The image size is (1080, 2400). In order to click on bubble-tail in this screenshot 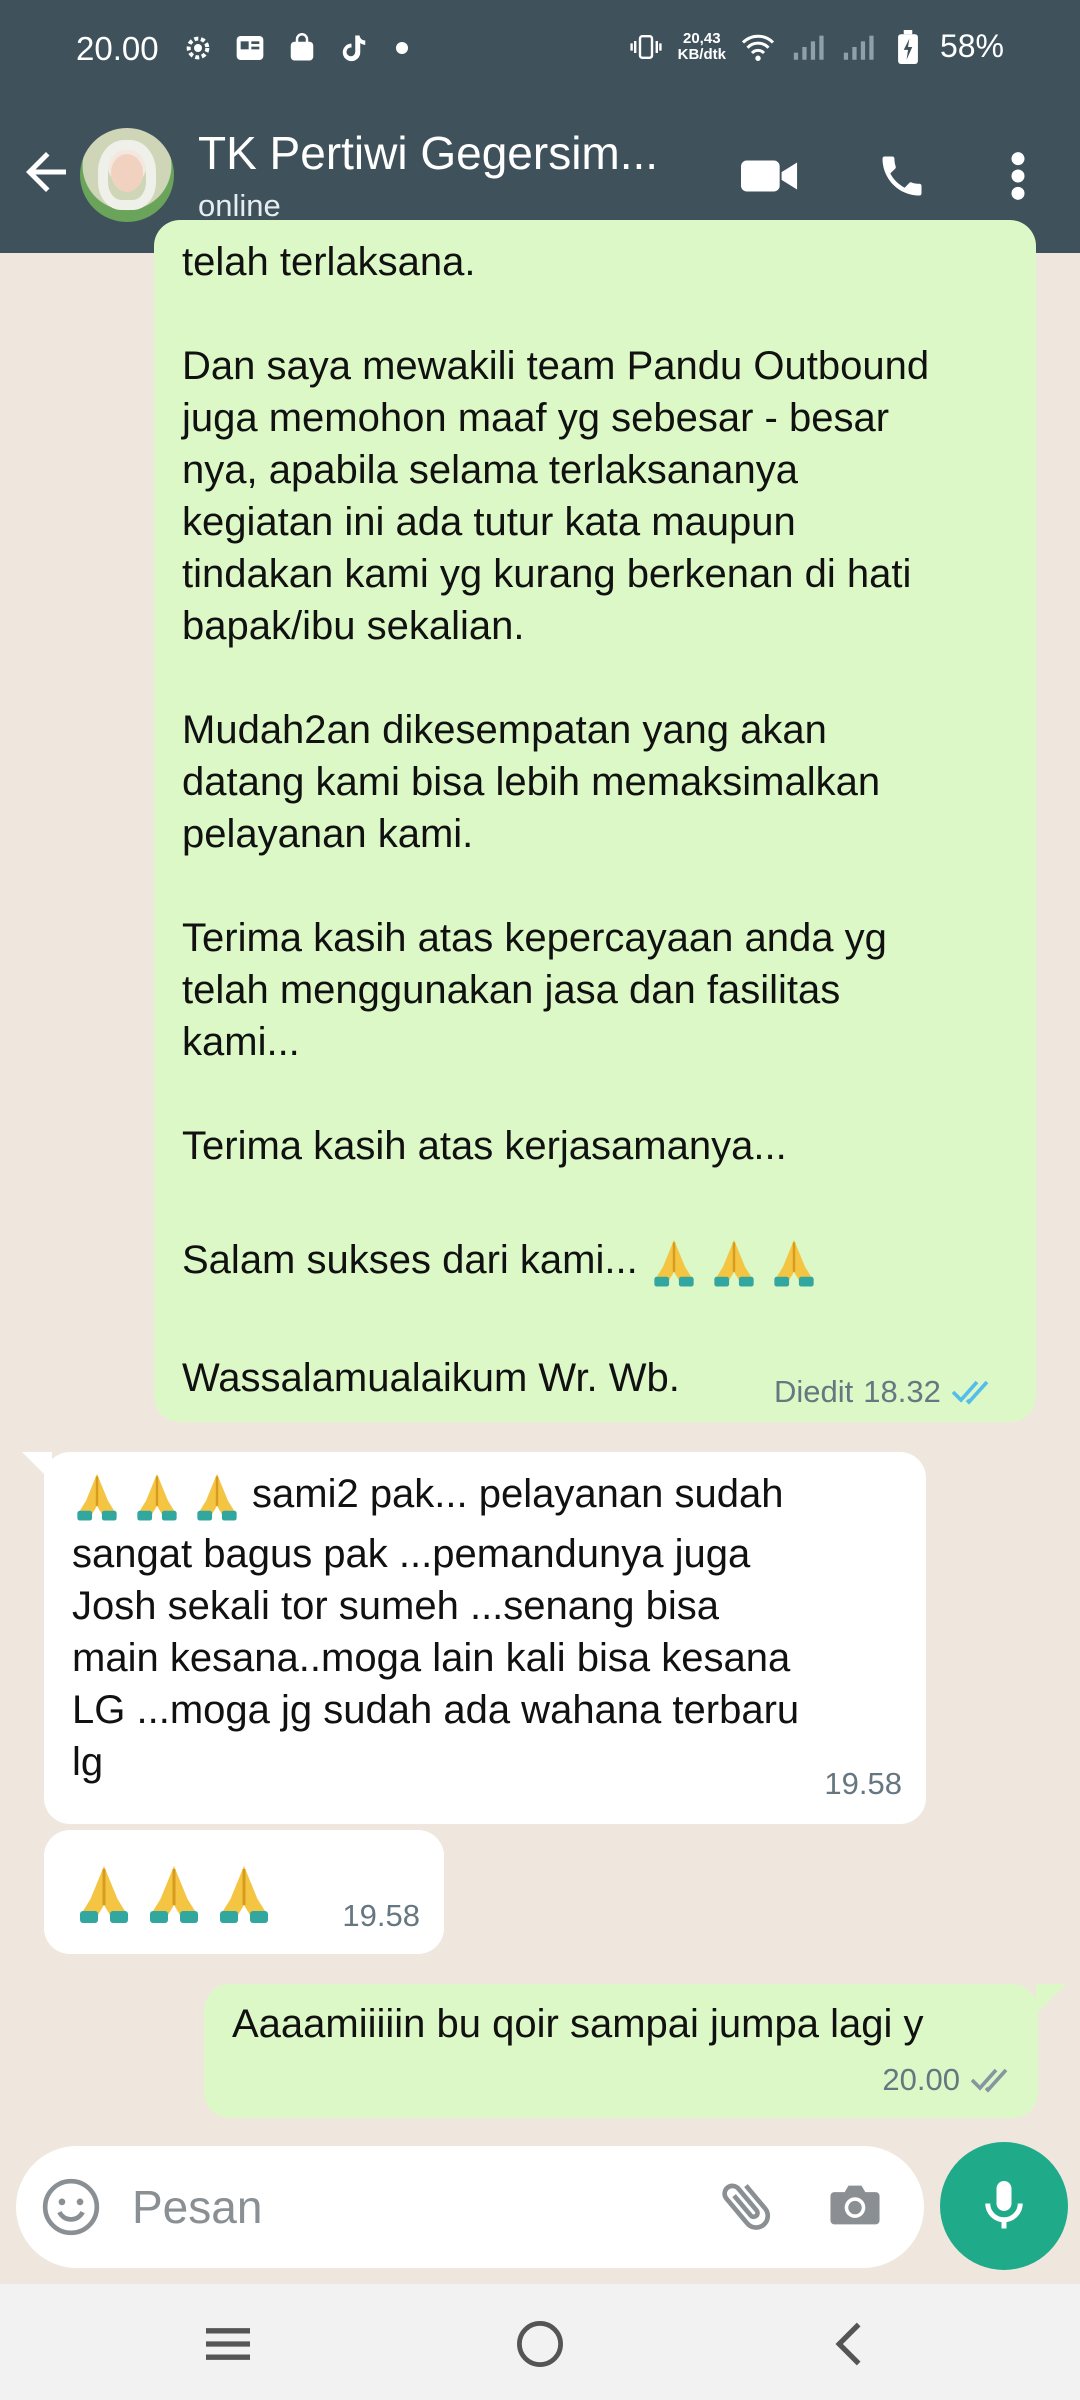, I will do `click(1051, 1999)`.